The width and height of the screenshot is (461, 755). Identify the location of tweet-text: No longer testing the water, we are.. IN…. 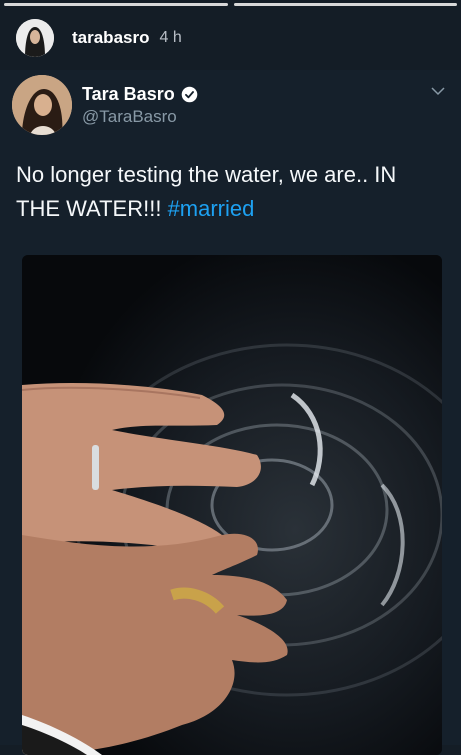
(231, 192).